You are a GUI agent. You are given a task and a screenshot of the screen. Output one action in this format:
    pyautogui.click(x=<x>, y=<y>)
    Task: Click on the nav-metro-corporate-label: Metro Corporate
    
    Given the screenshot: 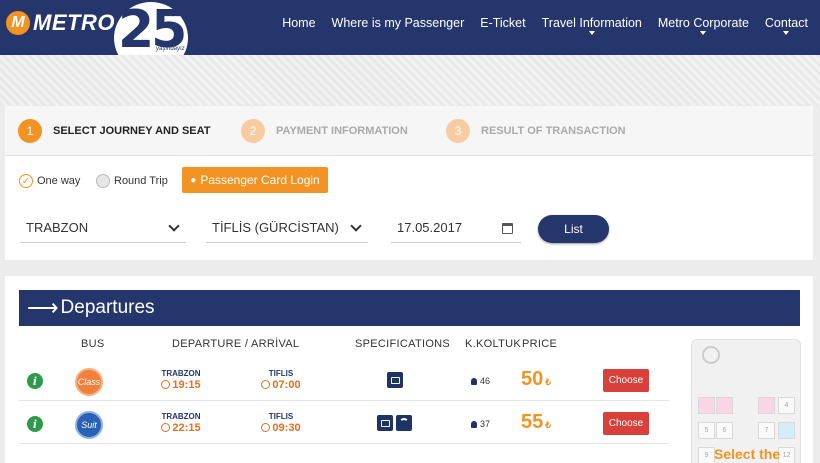 What is the action you would take?
    pyautogui.click(x=703, y=23)
    